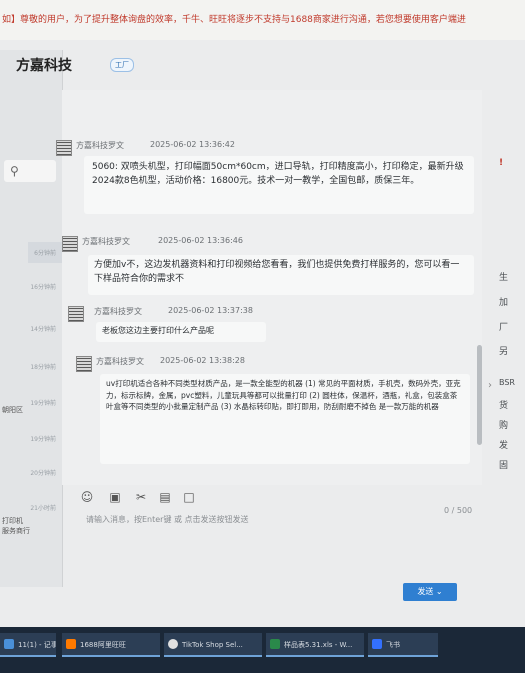  What do you see at coordinates (122, 65) in the screenshot?
I see `factory-badge: 工厂` at bounding box center [122, 65].